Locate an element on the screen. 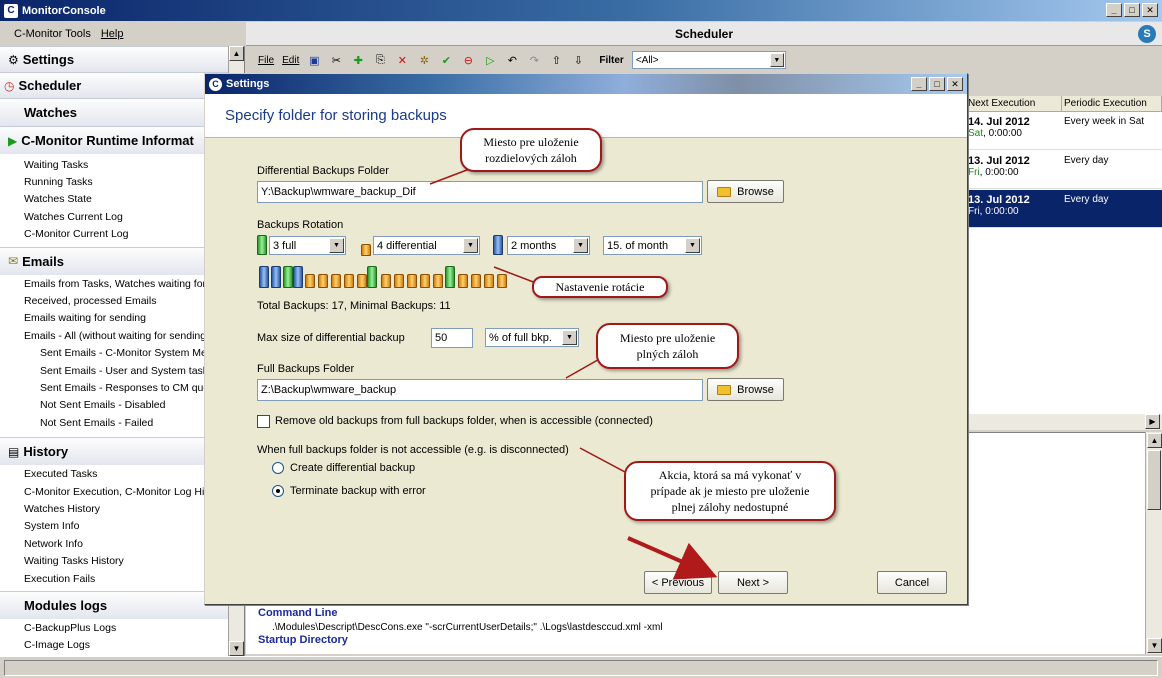 This screenshot has height=678, width=1162. grid-horizontal-scrollbar: ▶ is located at coordinates (1064, 422).